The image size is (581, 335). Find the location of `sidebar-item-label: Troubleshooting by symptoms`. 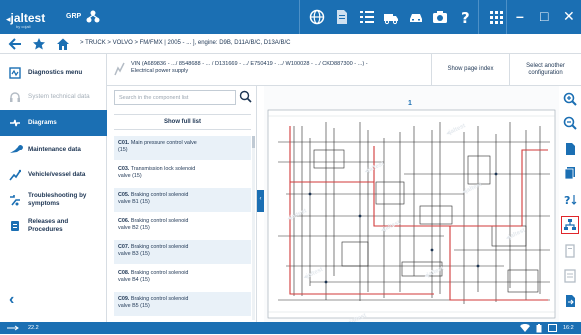

sidebar-item-label: Troubleshooting by symptoms is located at coordinates (57, 199).